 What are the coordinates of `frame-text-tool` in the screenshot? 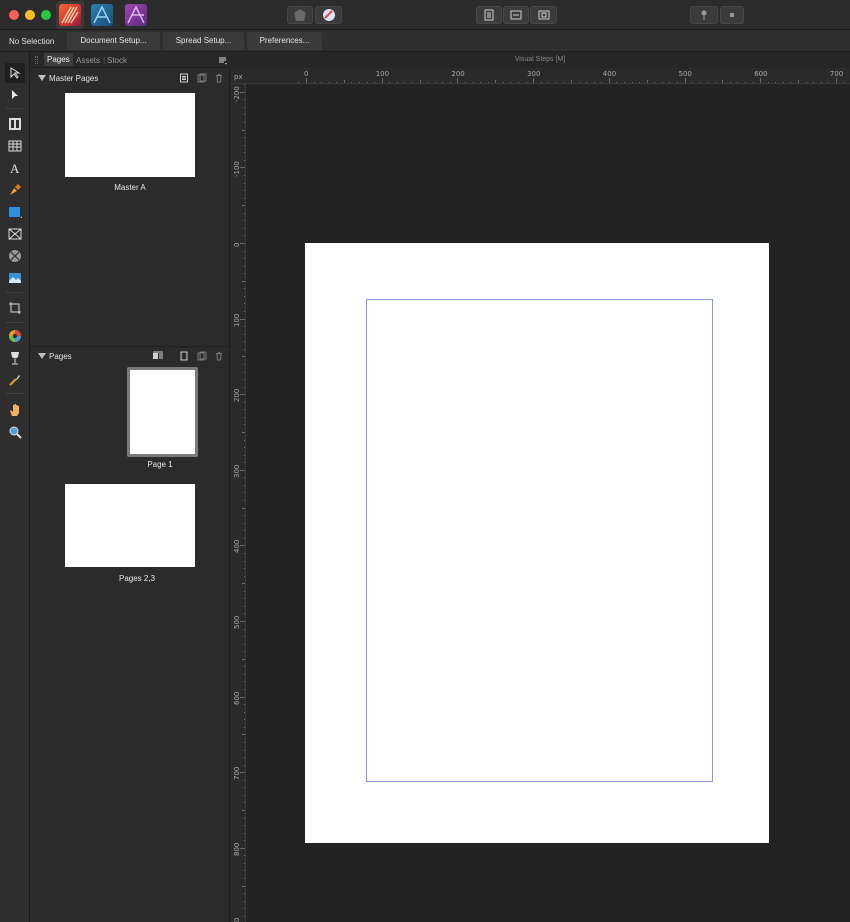 It's located at (15, 124).